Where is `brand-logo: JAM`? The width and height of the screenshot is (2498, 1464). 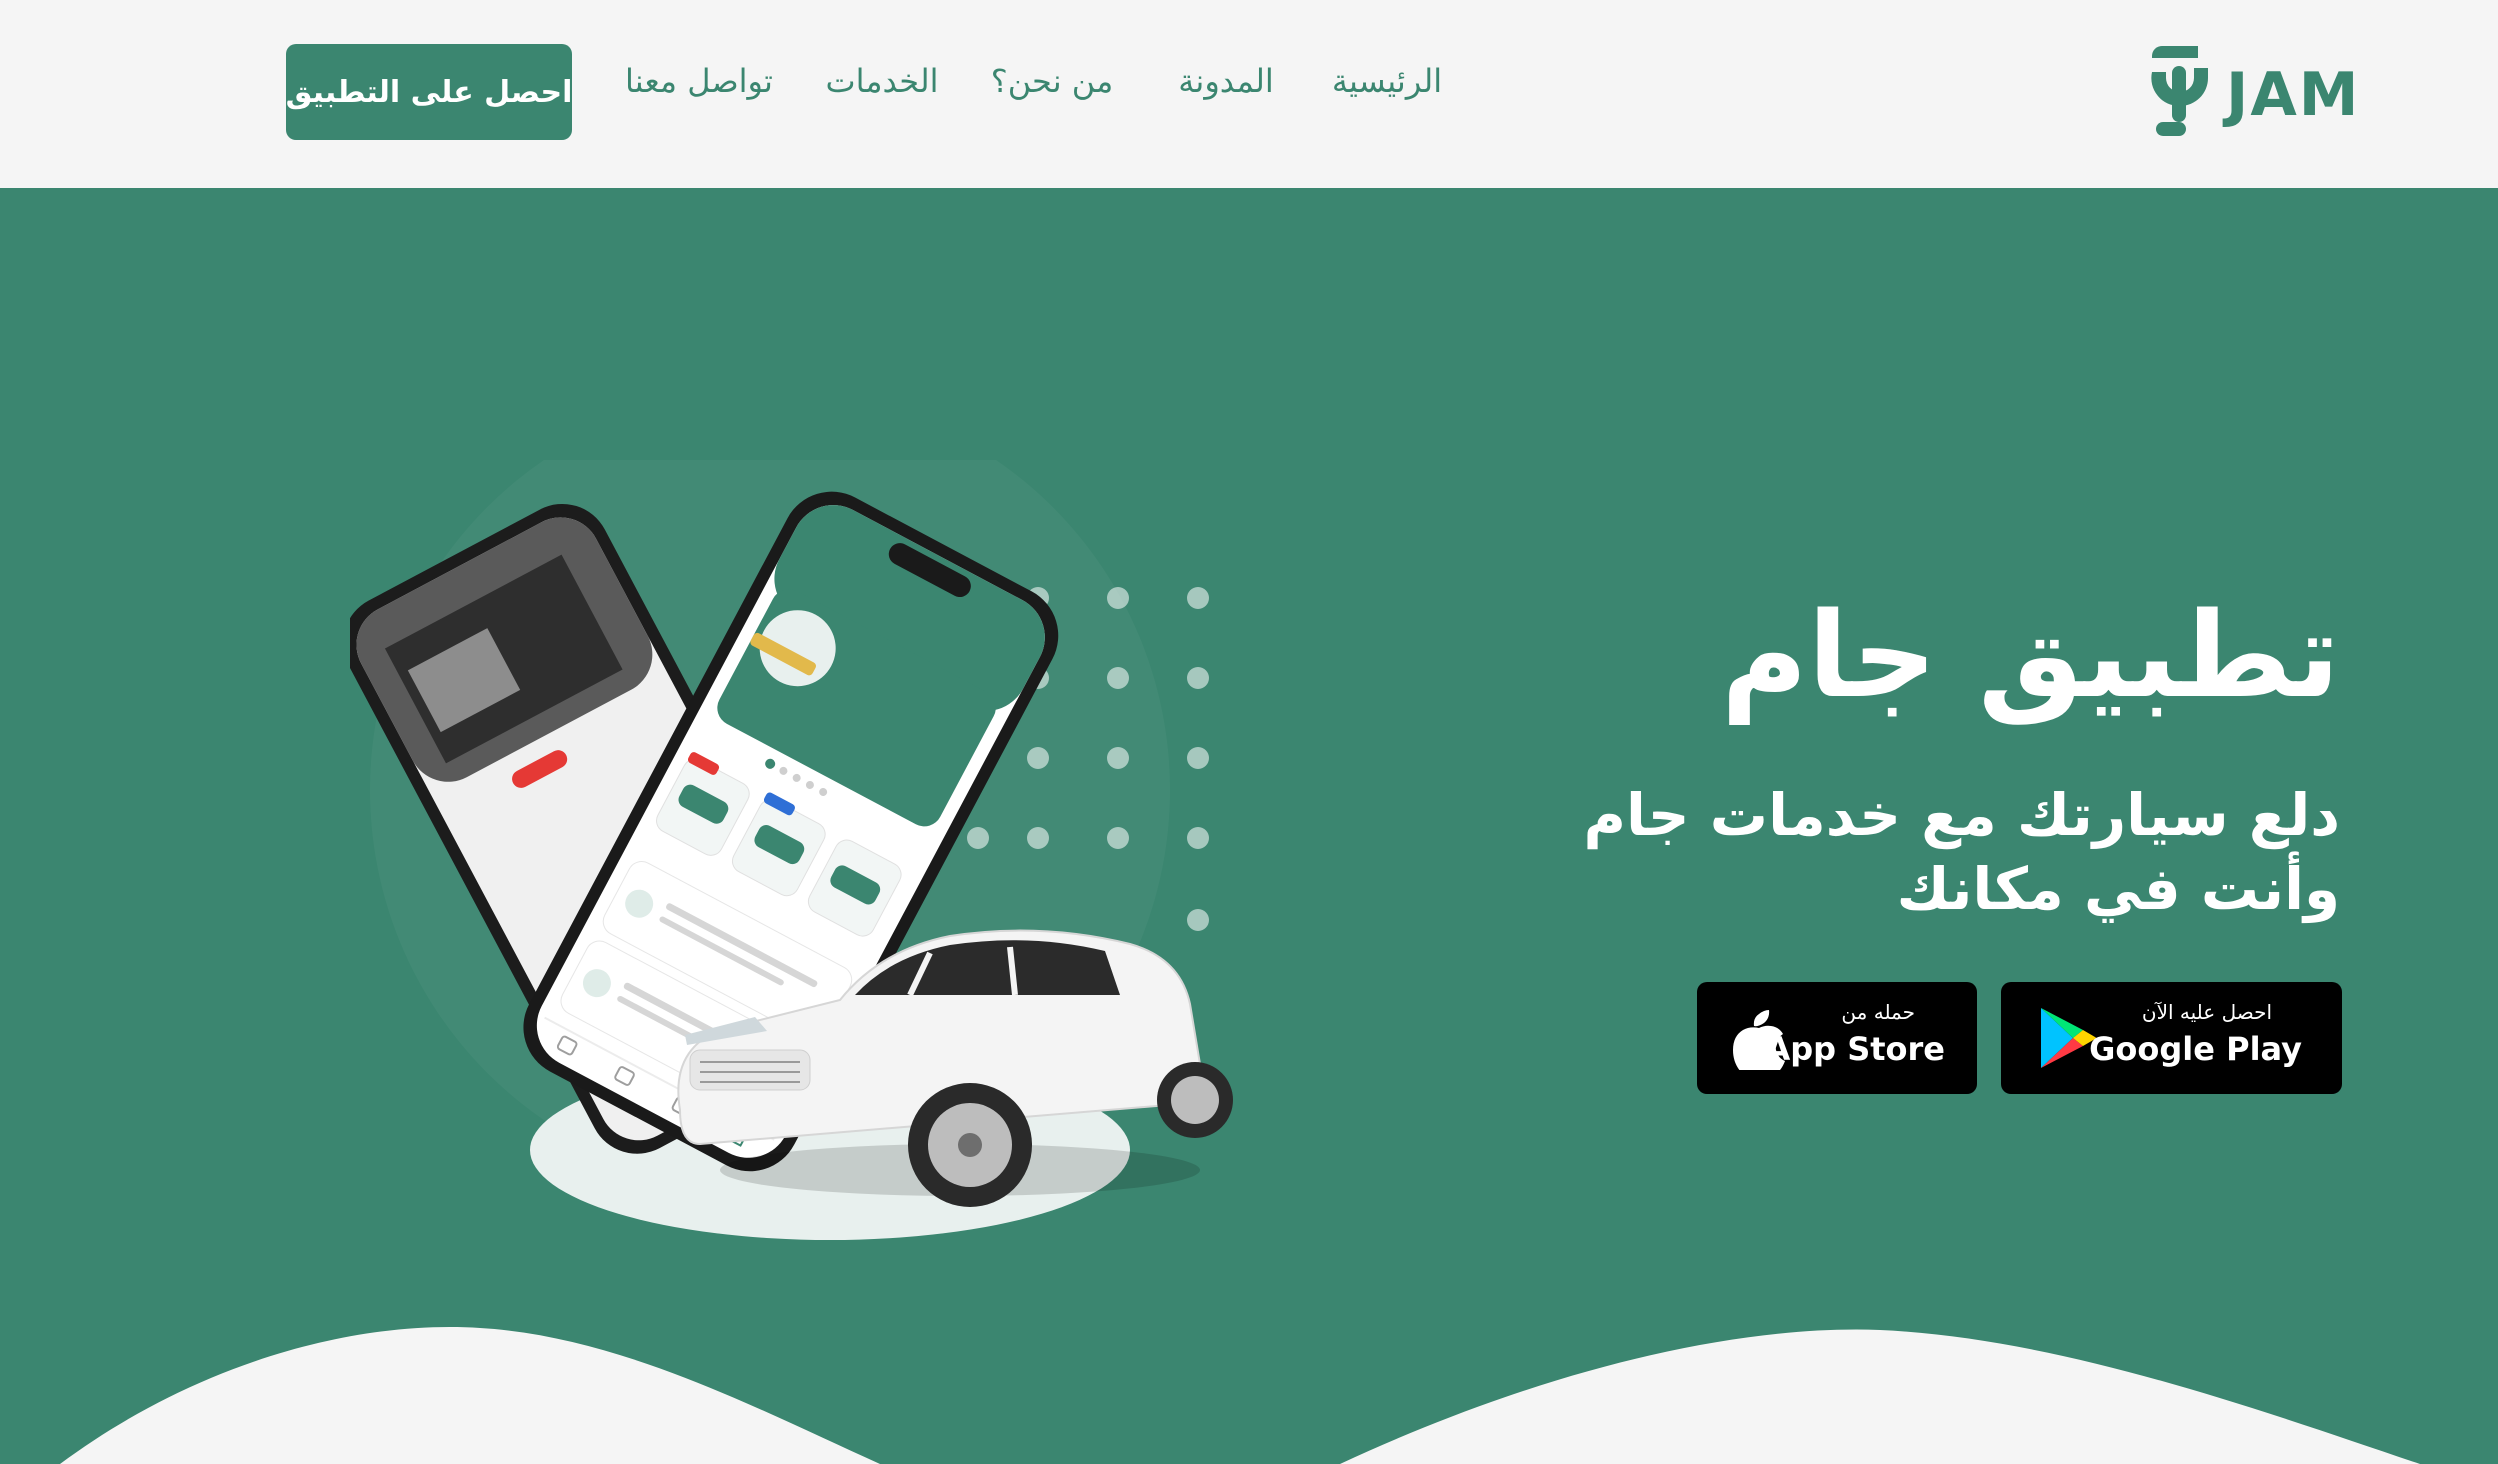
brand-logo: JAM is located at coordinates (2253, 92).